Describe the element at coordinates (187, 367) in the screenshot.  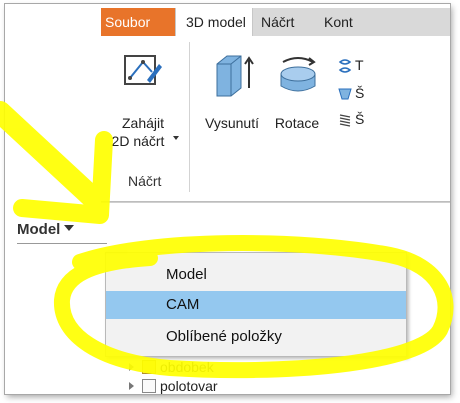
I see `tree-row-label: obdobek` at that location.